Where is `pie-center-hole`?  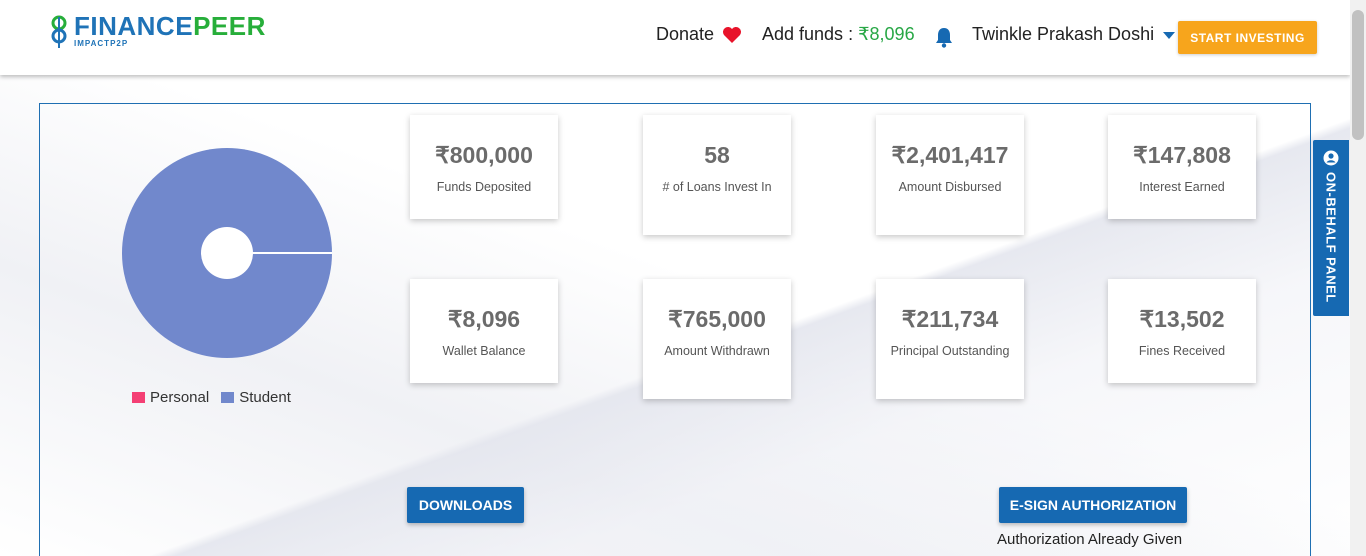 pie-center-hole is located at coordinates (227, 253).